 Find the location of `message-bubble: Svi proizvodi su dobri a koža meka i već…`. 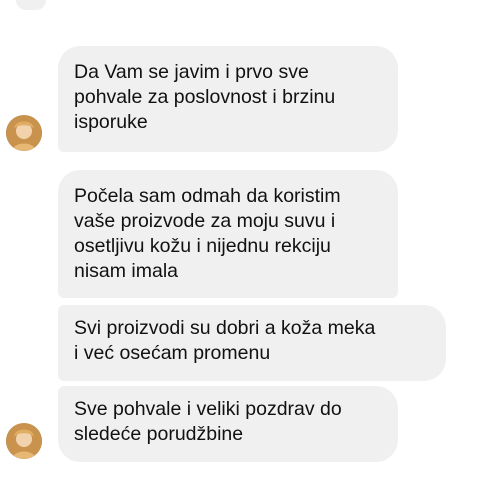

message-bubble: Svi proizvodi su dobri a koža meka i već… is located at coordinates (252, 343).